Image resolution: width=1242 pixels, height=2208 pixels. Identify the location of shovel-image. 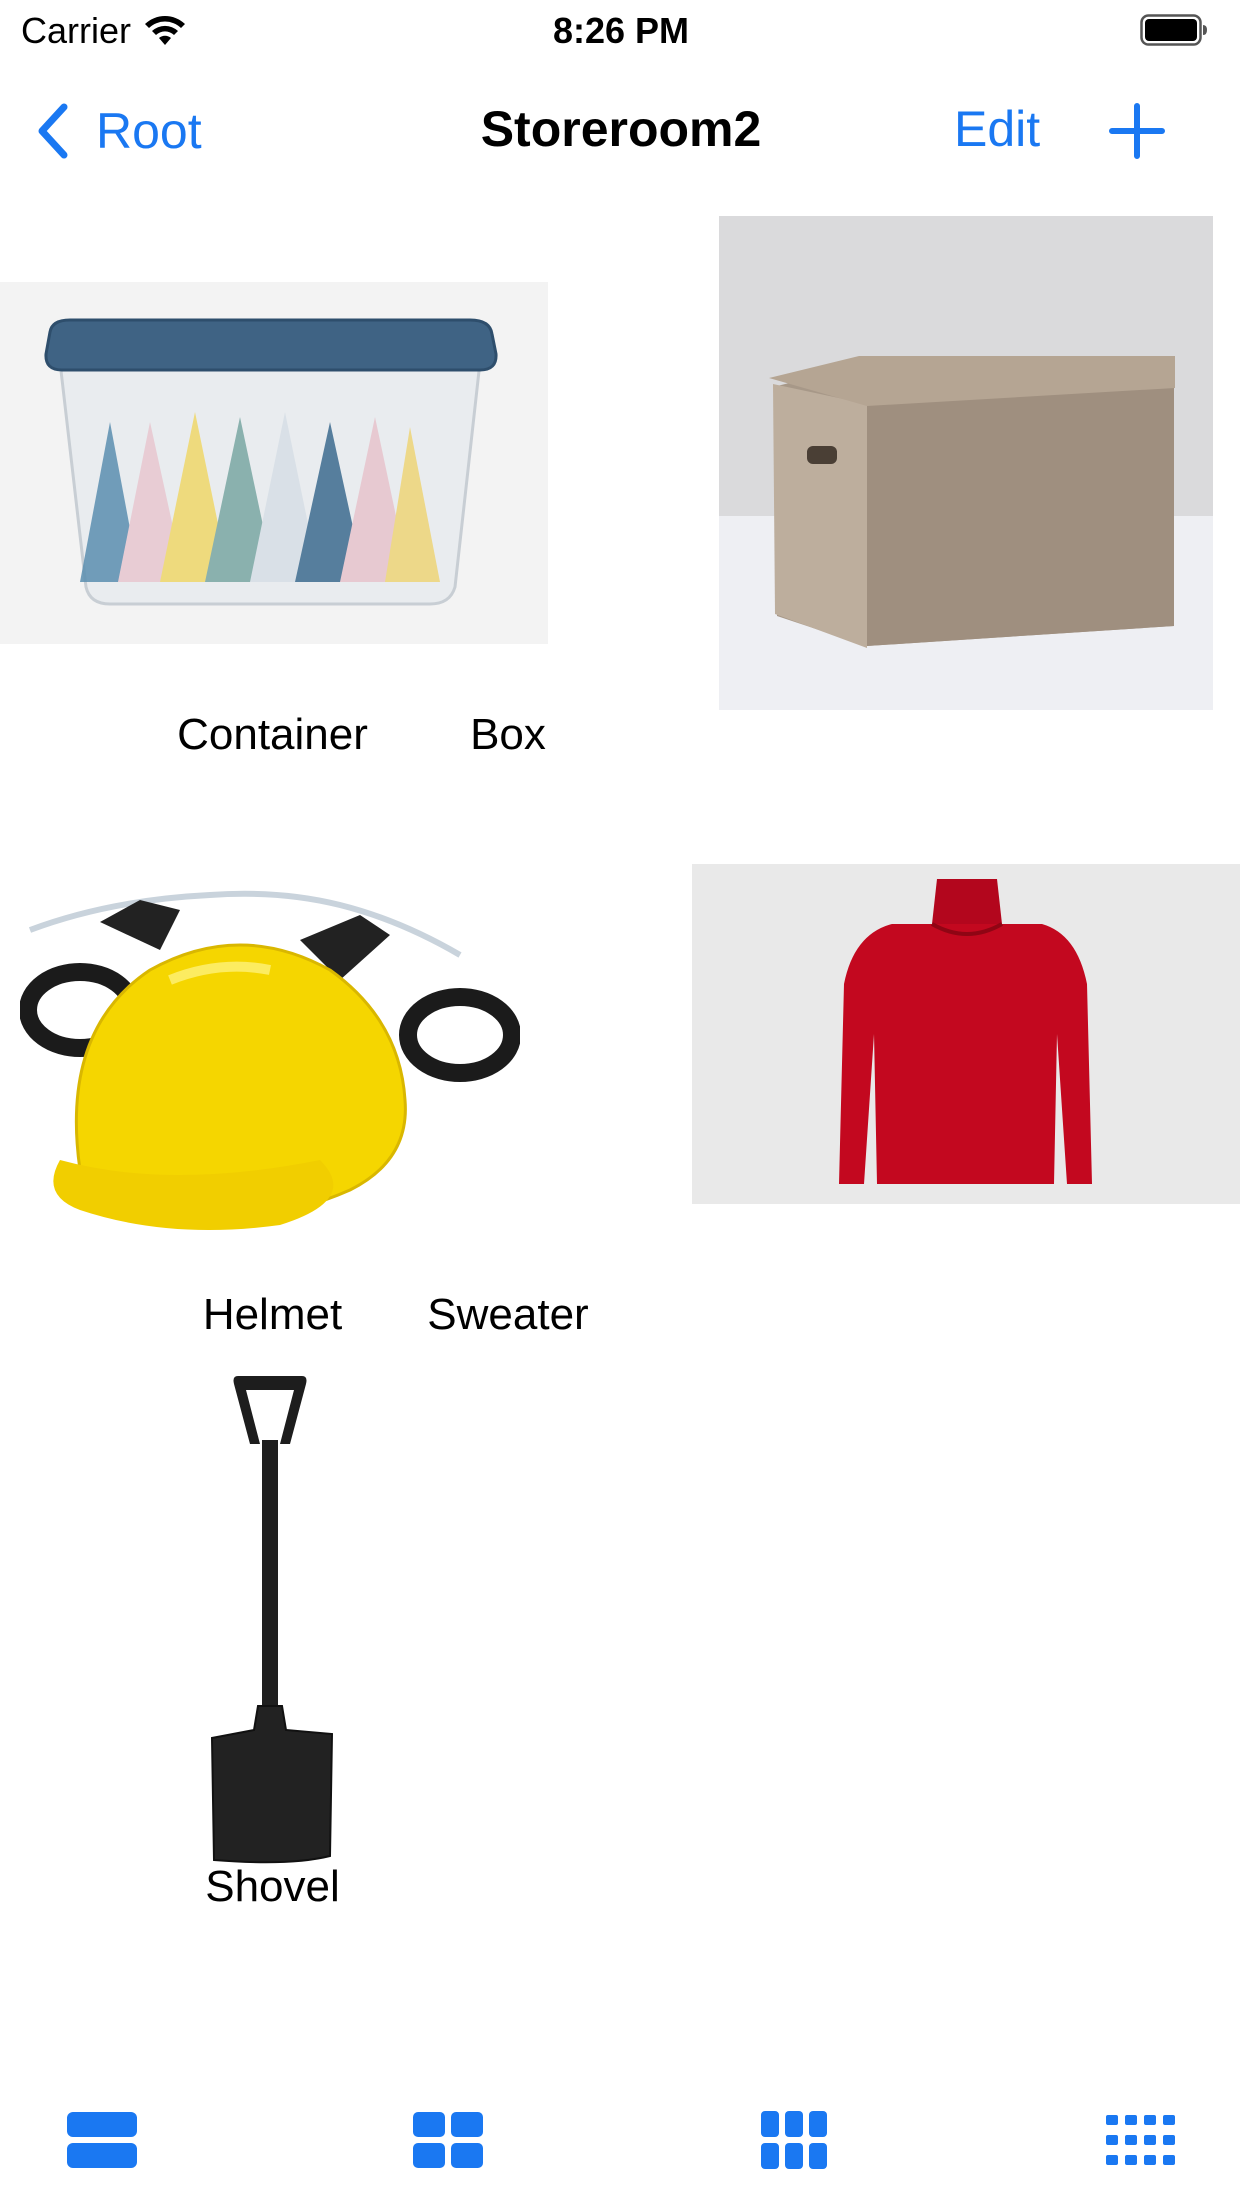
(272, 1620).